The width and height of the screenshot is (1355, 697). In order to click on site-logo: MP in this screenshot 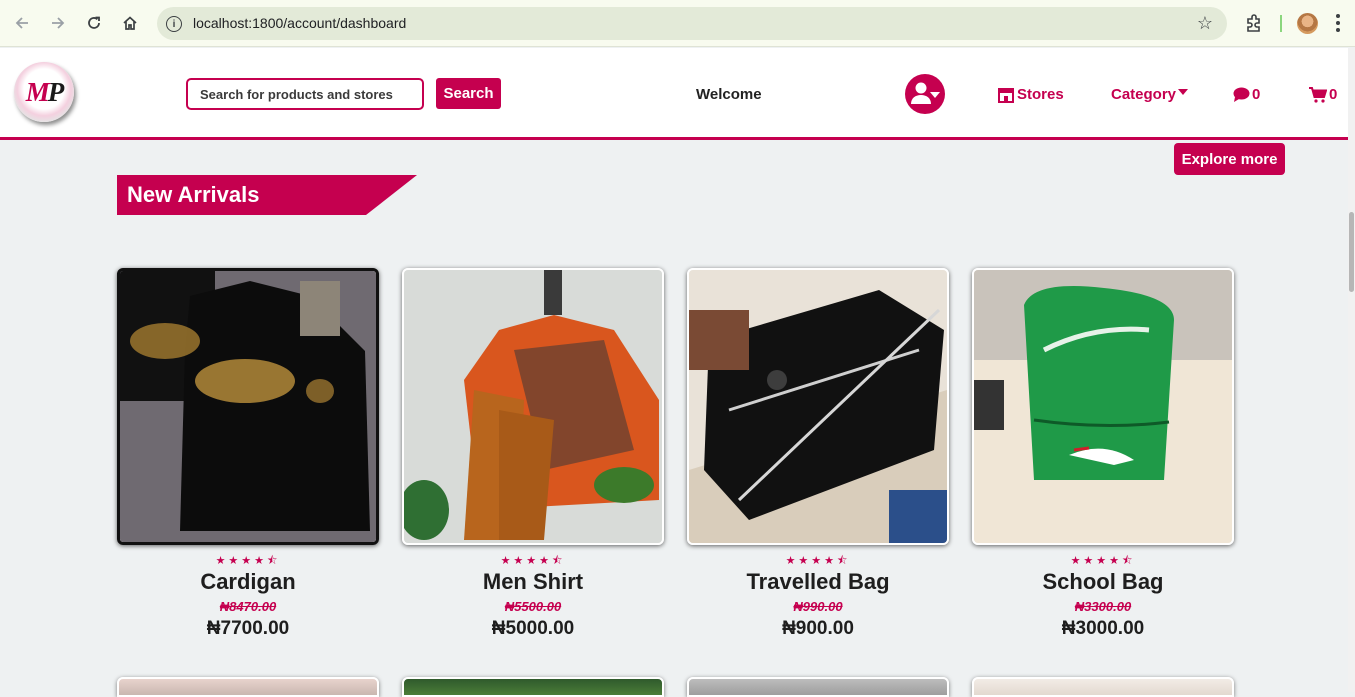, I will do `click(44, 92)`.